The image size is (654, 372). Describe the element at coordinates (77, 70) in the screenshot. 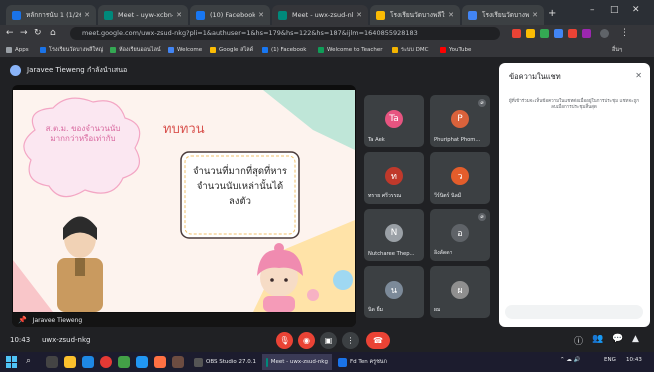

I see `presenting-label: Jaravee Tieweng กำลังนำเสนอ` at that location.